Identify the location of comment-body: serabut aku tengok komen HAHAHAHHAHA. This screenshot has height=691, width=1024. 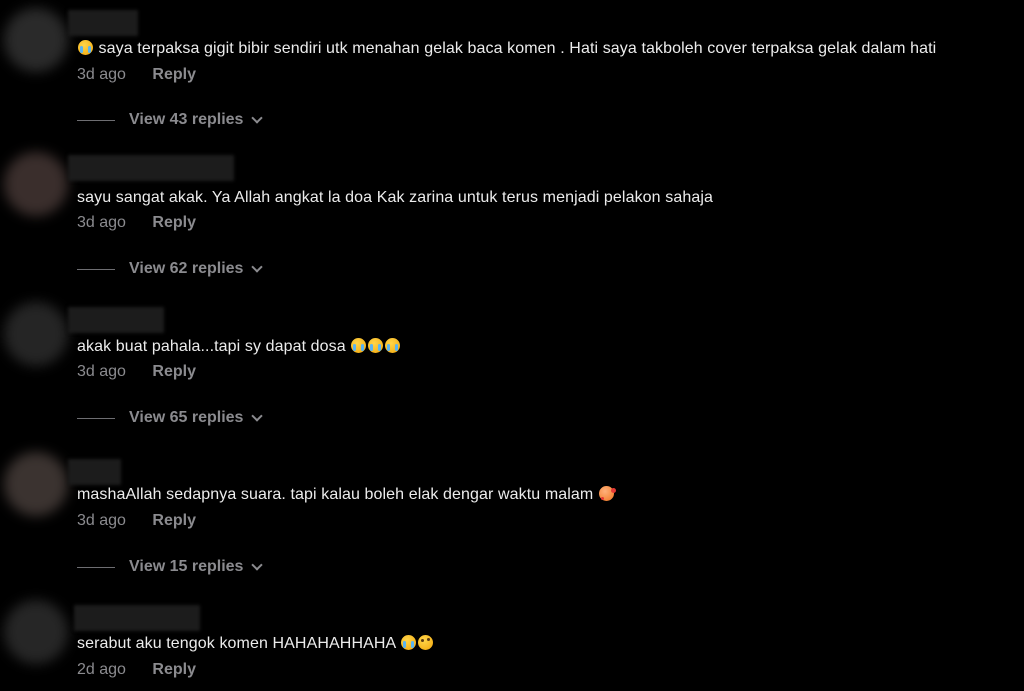
(236, 643).